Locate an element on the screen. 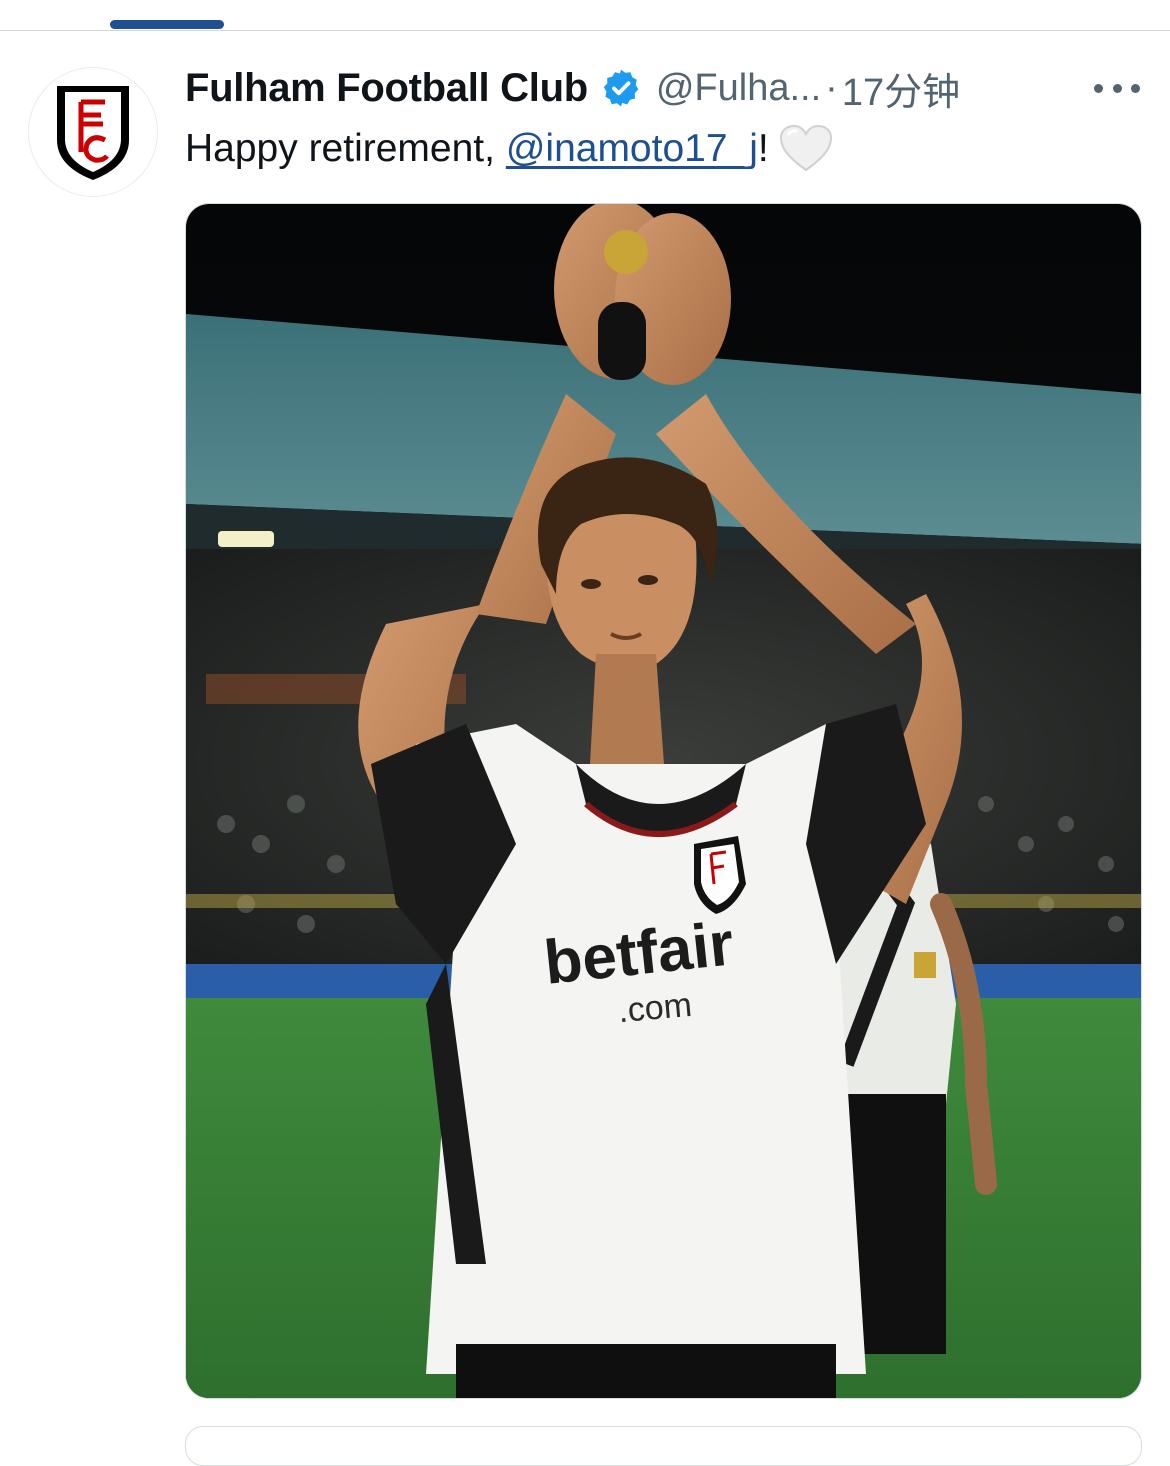 This screenshot has width=1170, height=1466. white-heart-icon is located at coordinates (805, 148).